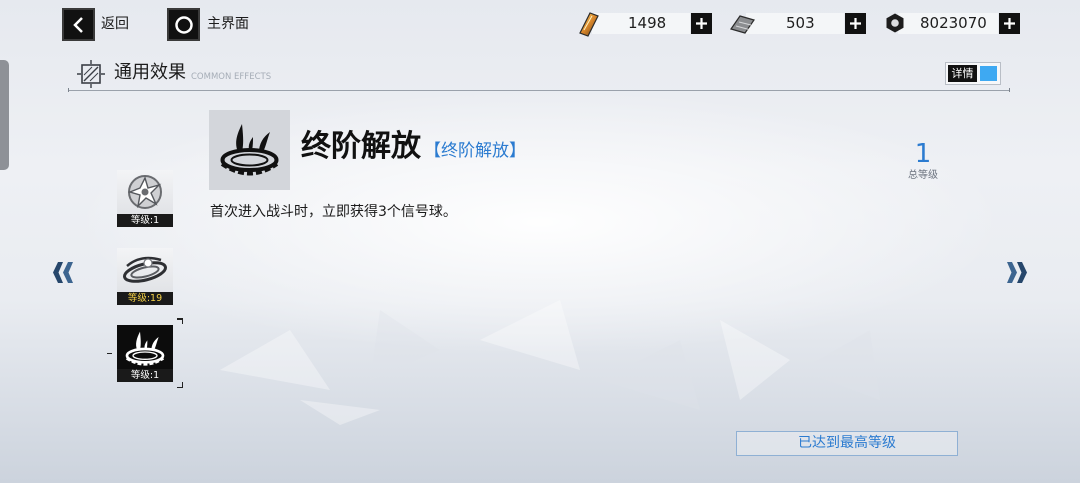 This screenshot has width=1080, height=483. Describe the element at coordinates (923, 154) in the screenshot. I see `total-level-value: 1` at that location.